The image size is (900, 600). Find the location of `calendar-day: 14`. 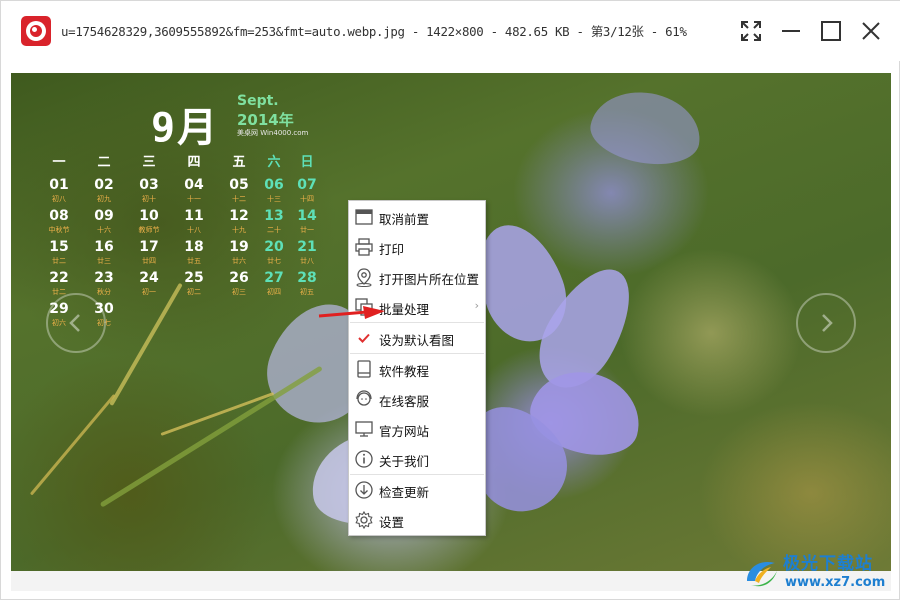

calendar-day: 14 is located at coordinates (307, 216).